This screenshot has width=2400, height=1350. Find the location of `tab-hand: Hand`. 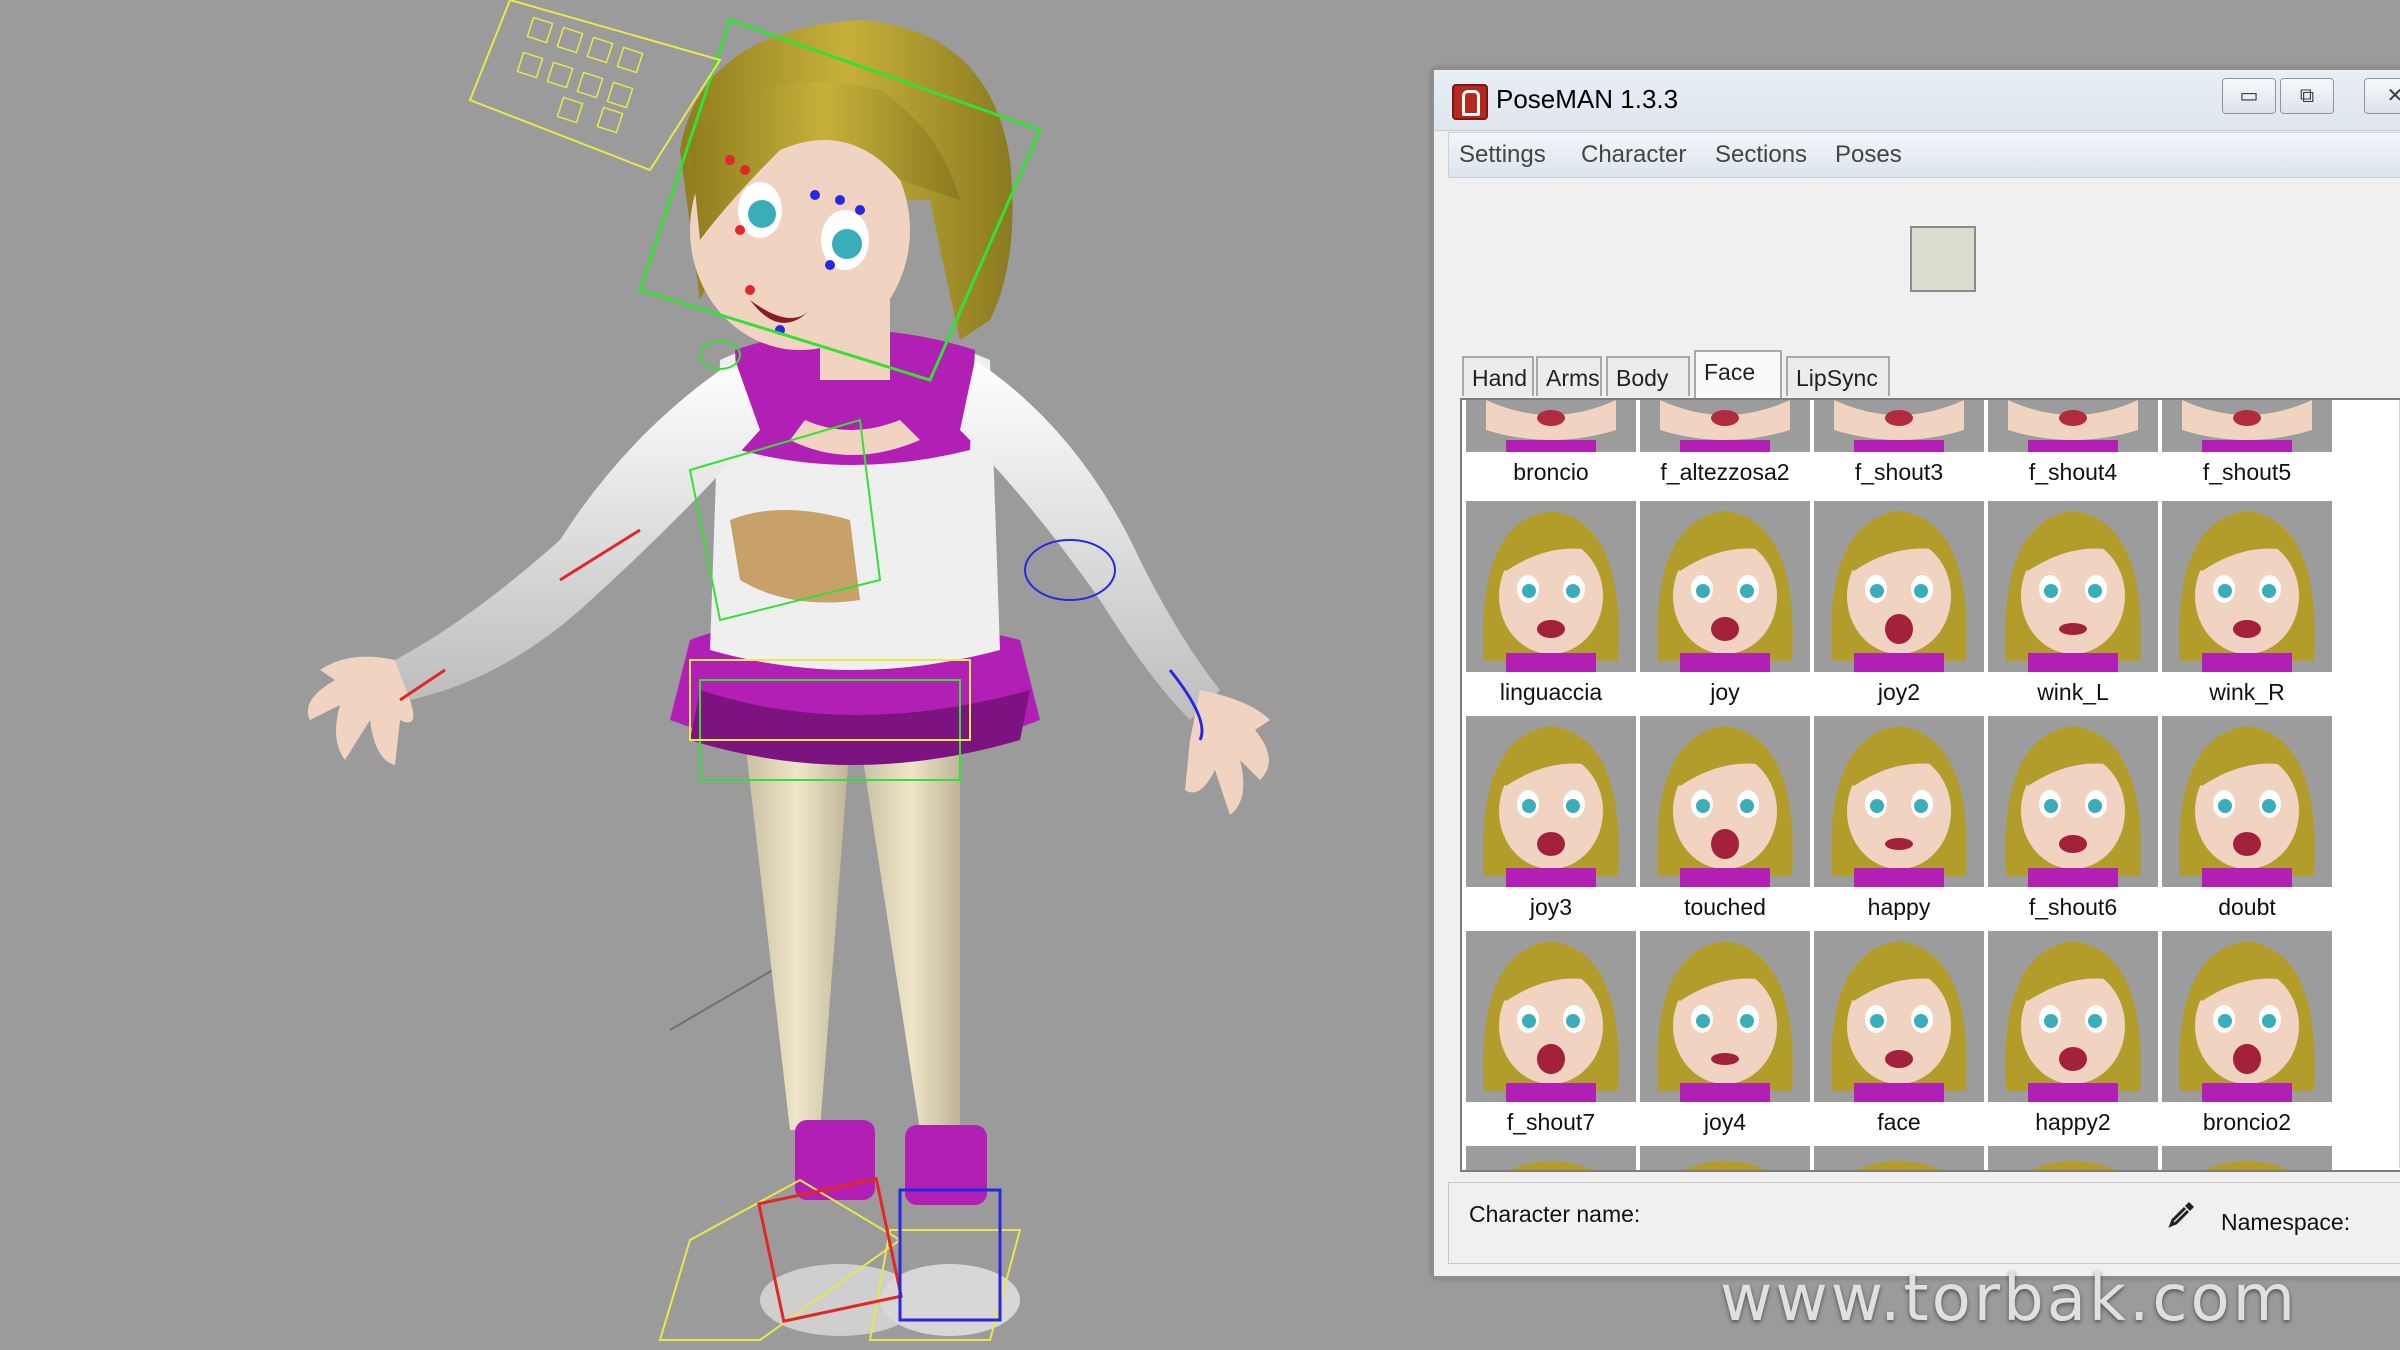

tab-hand: Hand is located at coordinates (1498, 376).